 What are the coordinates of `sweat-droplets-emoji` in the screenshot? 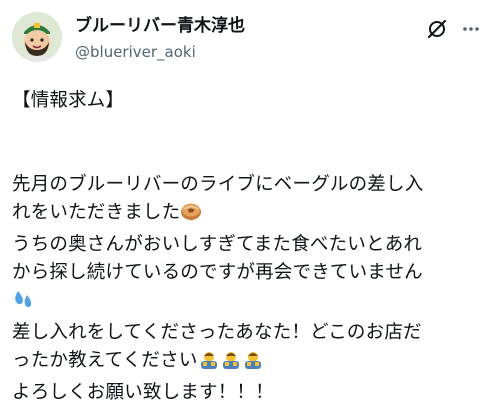 It's located at (23, 303).